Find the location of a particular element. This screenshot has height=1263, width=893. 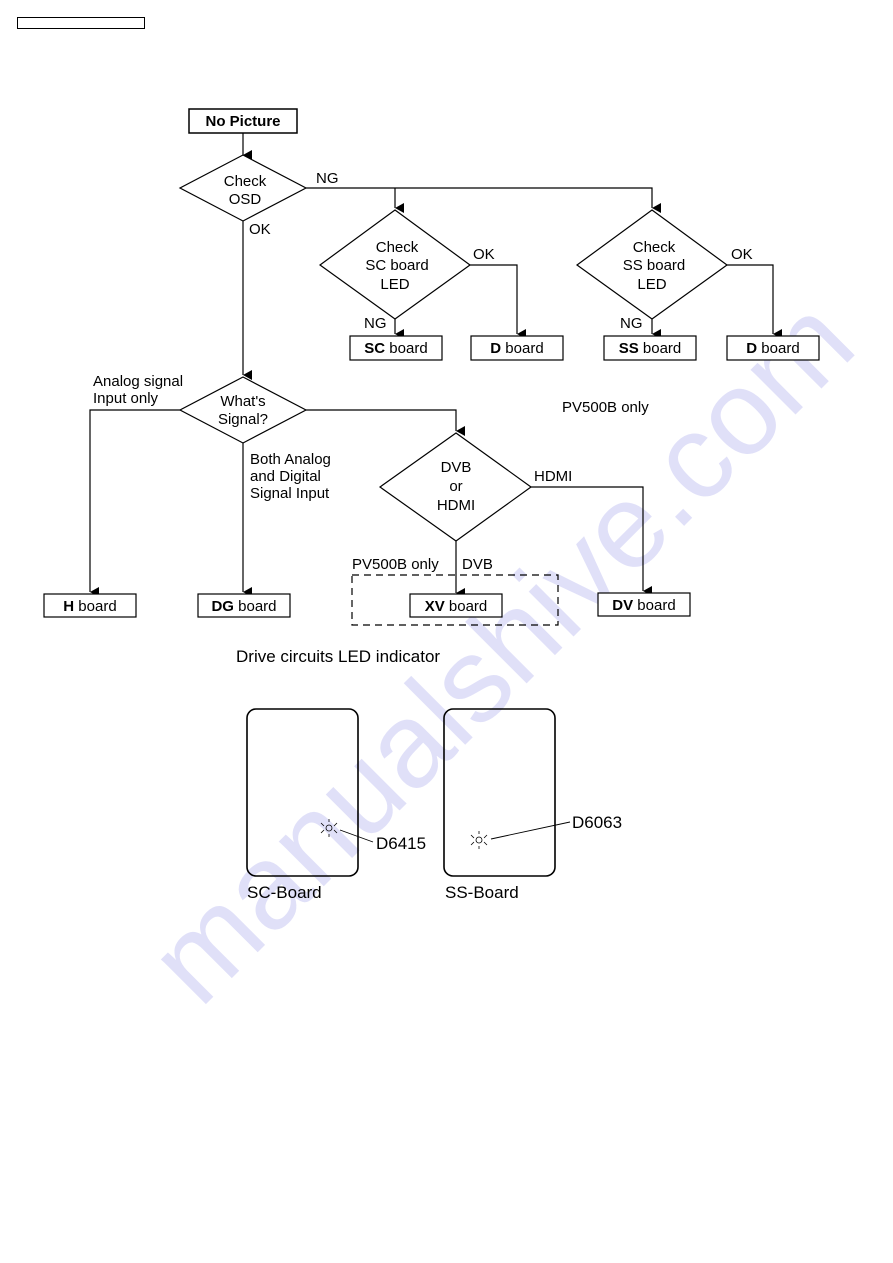

result-d-board-2: D board is located at coordinates (773, 348).